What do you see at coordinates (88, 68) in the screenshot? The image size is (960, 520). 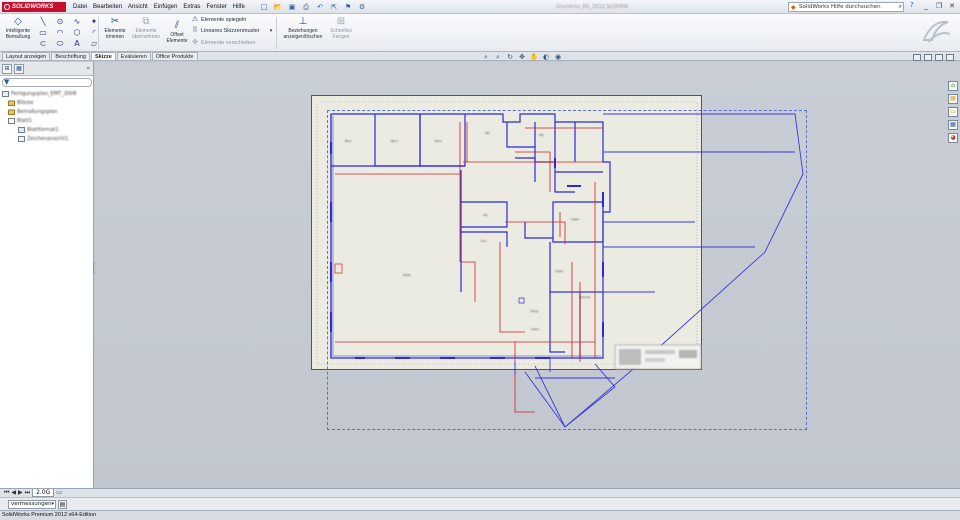 I see `expand-panel-icon: »` at bounding box center [88, 68].